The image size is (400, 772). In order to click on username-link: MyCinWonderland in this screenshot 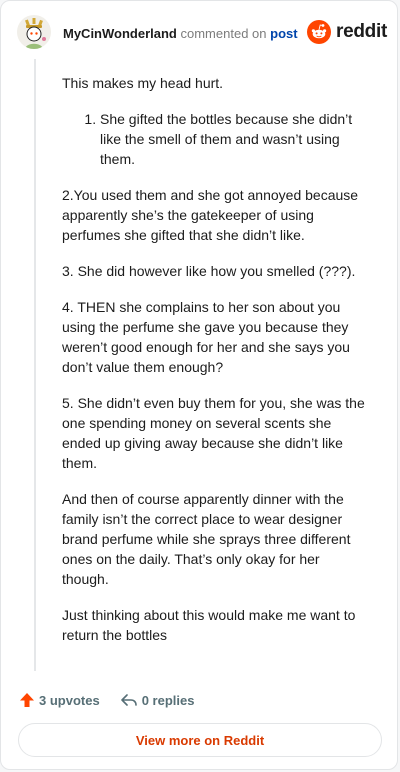, I will do `click(120, 33)`.